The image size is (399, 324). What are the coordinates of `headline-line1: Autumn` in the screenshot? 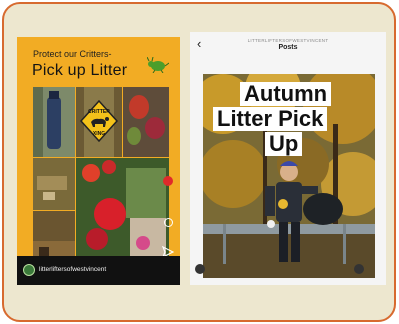 It's located at (286, 94).